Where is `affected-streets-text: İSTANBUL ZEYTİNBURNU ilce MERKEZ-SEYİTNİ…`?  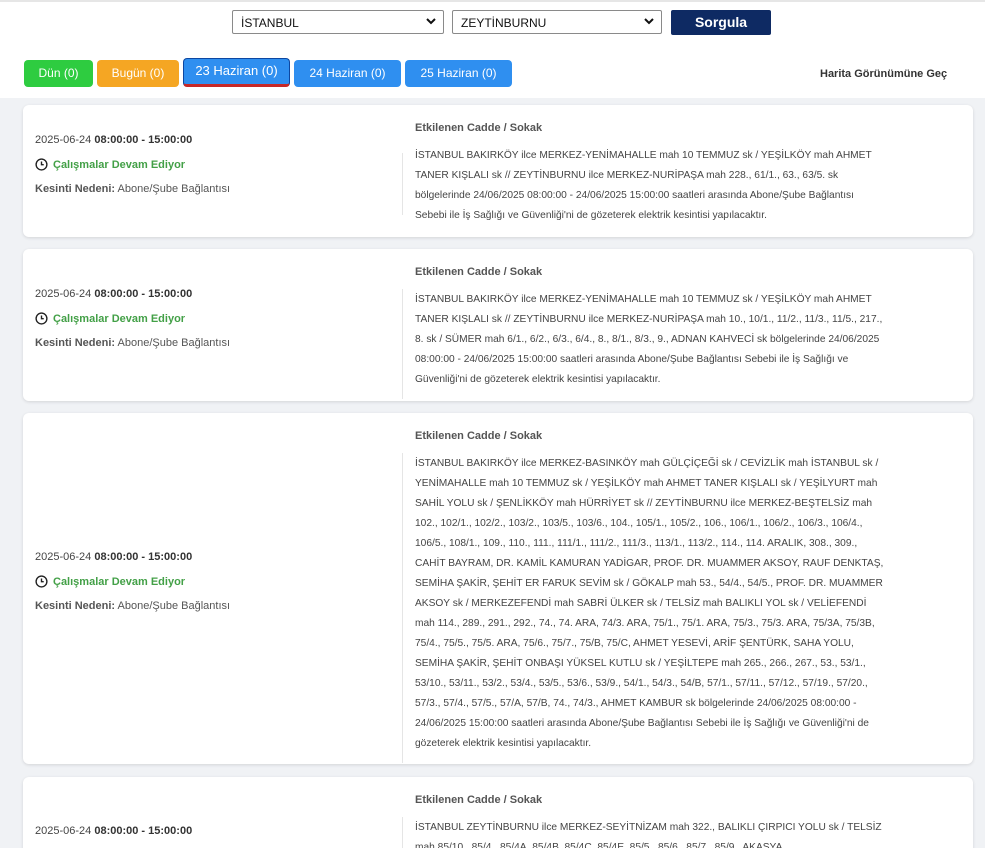
affected-streets-text: İSTANBUL ZEYTİNBURNU ilce MERKEZ-SEYİTNİ… is located at coordinates (648, 835).